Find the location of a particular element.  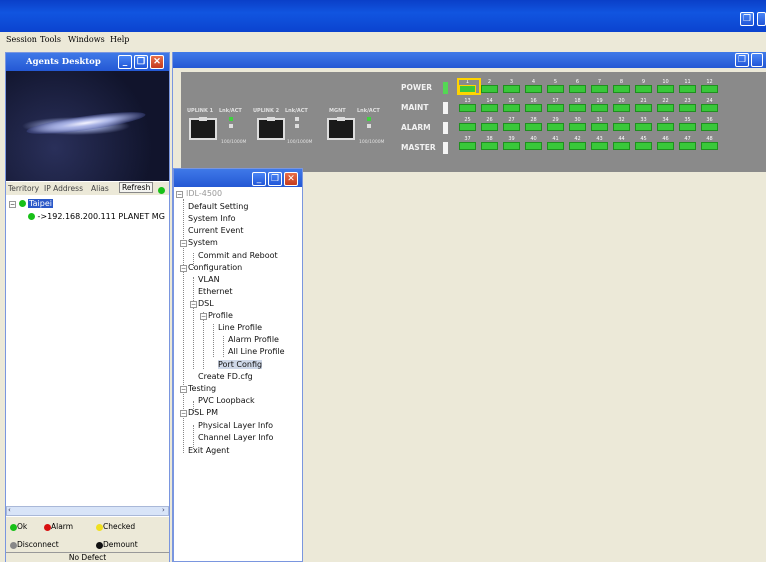

dsl-port-4: 4 is located at coordinates (533, 86).